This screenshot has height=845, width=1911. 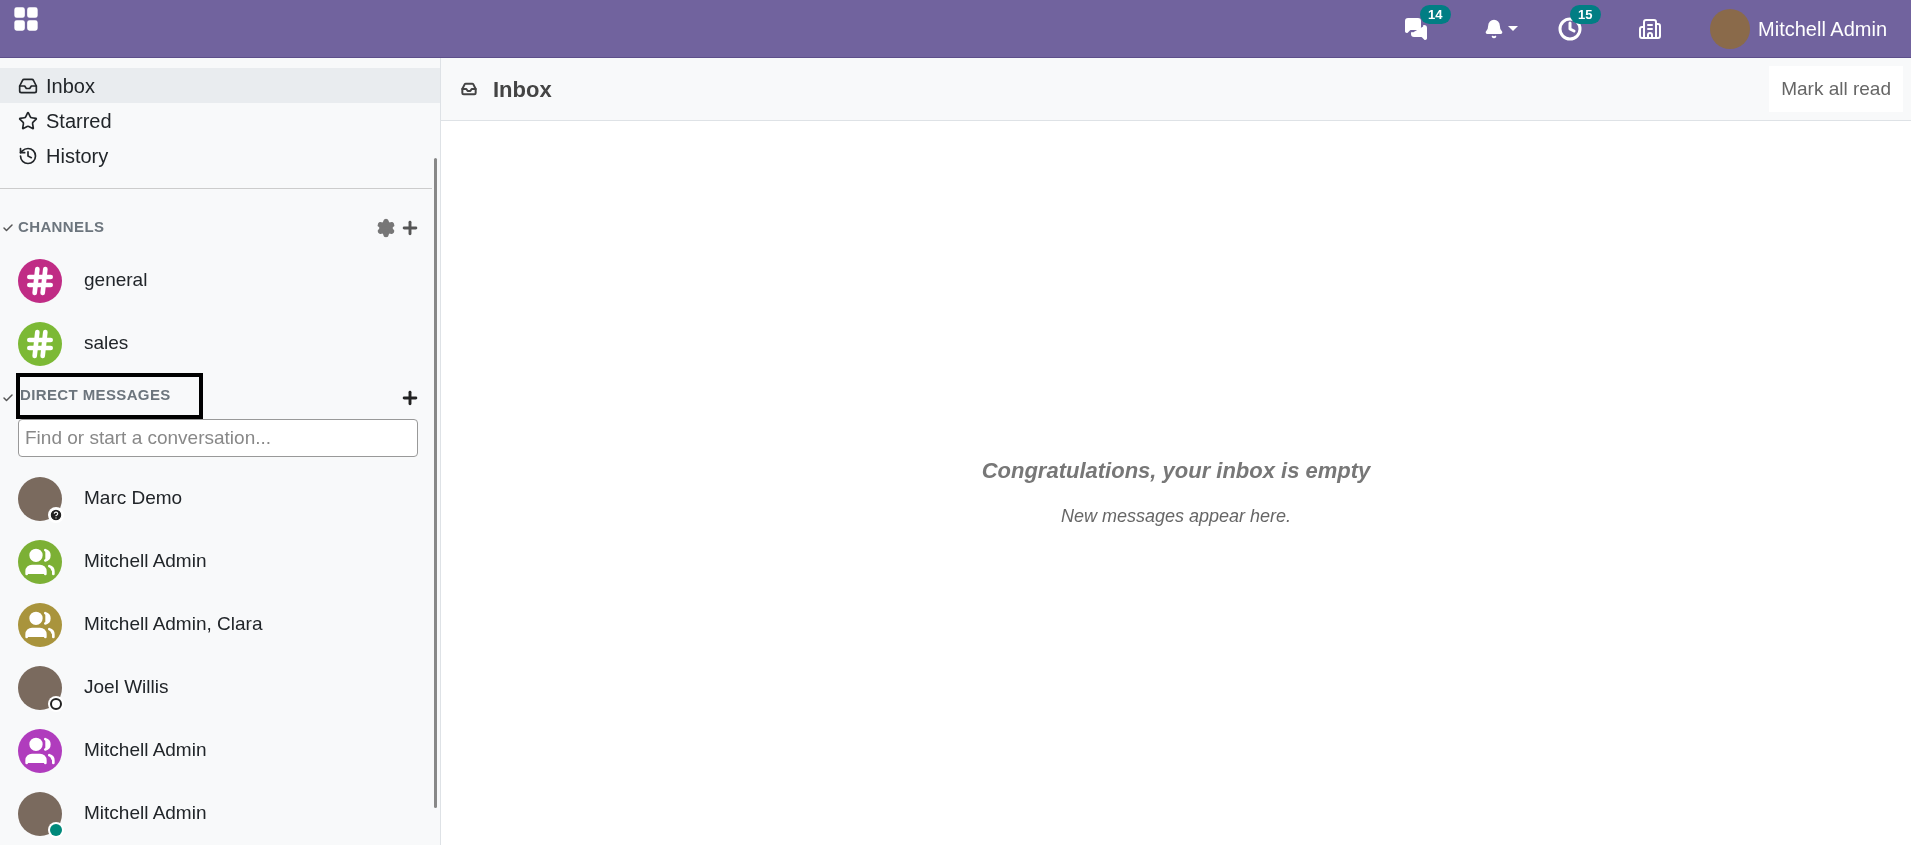 What do you see at coordinates (1822, 28) in the screenshot?
I see `user-name: Mitchell Admin` at bounding box center [1822, 28].